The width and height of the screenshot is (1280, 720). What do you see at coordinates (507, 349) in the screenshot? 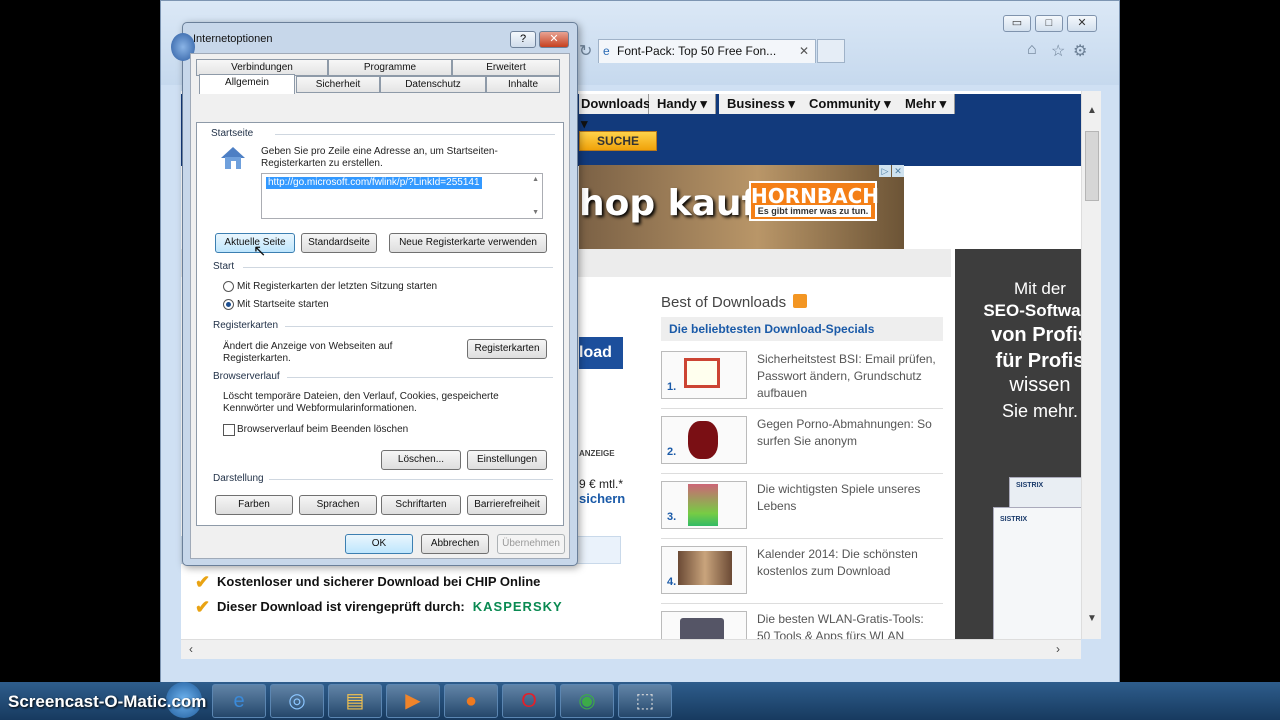
I see `tabs-settings-button: Registerkarten` at bounding box center [507, 349].